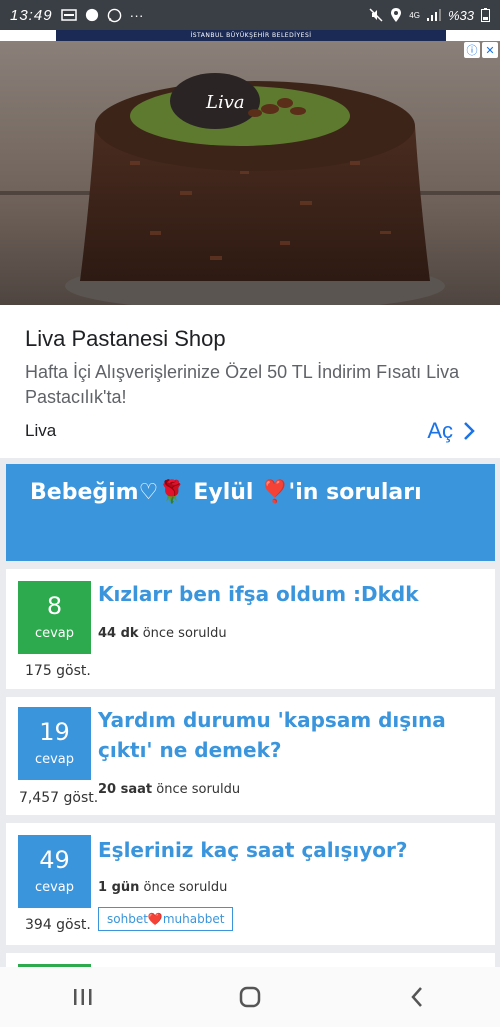 Image resolution: width=500 pixels, height=1027 pixels. Describe the element at coordinates (54, 860) in the screenshot. I see `answer-count: 49` at that location.